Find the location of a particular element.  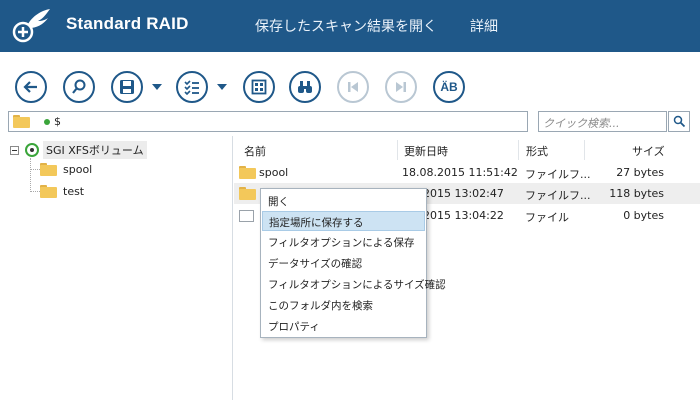

tree-root-volume: SGI XFSボリューム is located at coordinates (78, 150).